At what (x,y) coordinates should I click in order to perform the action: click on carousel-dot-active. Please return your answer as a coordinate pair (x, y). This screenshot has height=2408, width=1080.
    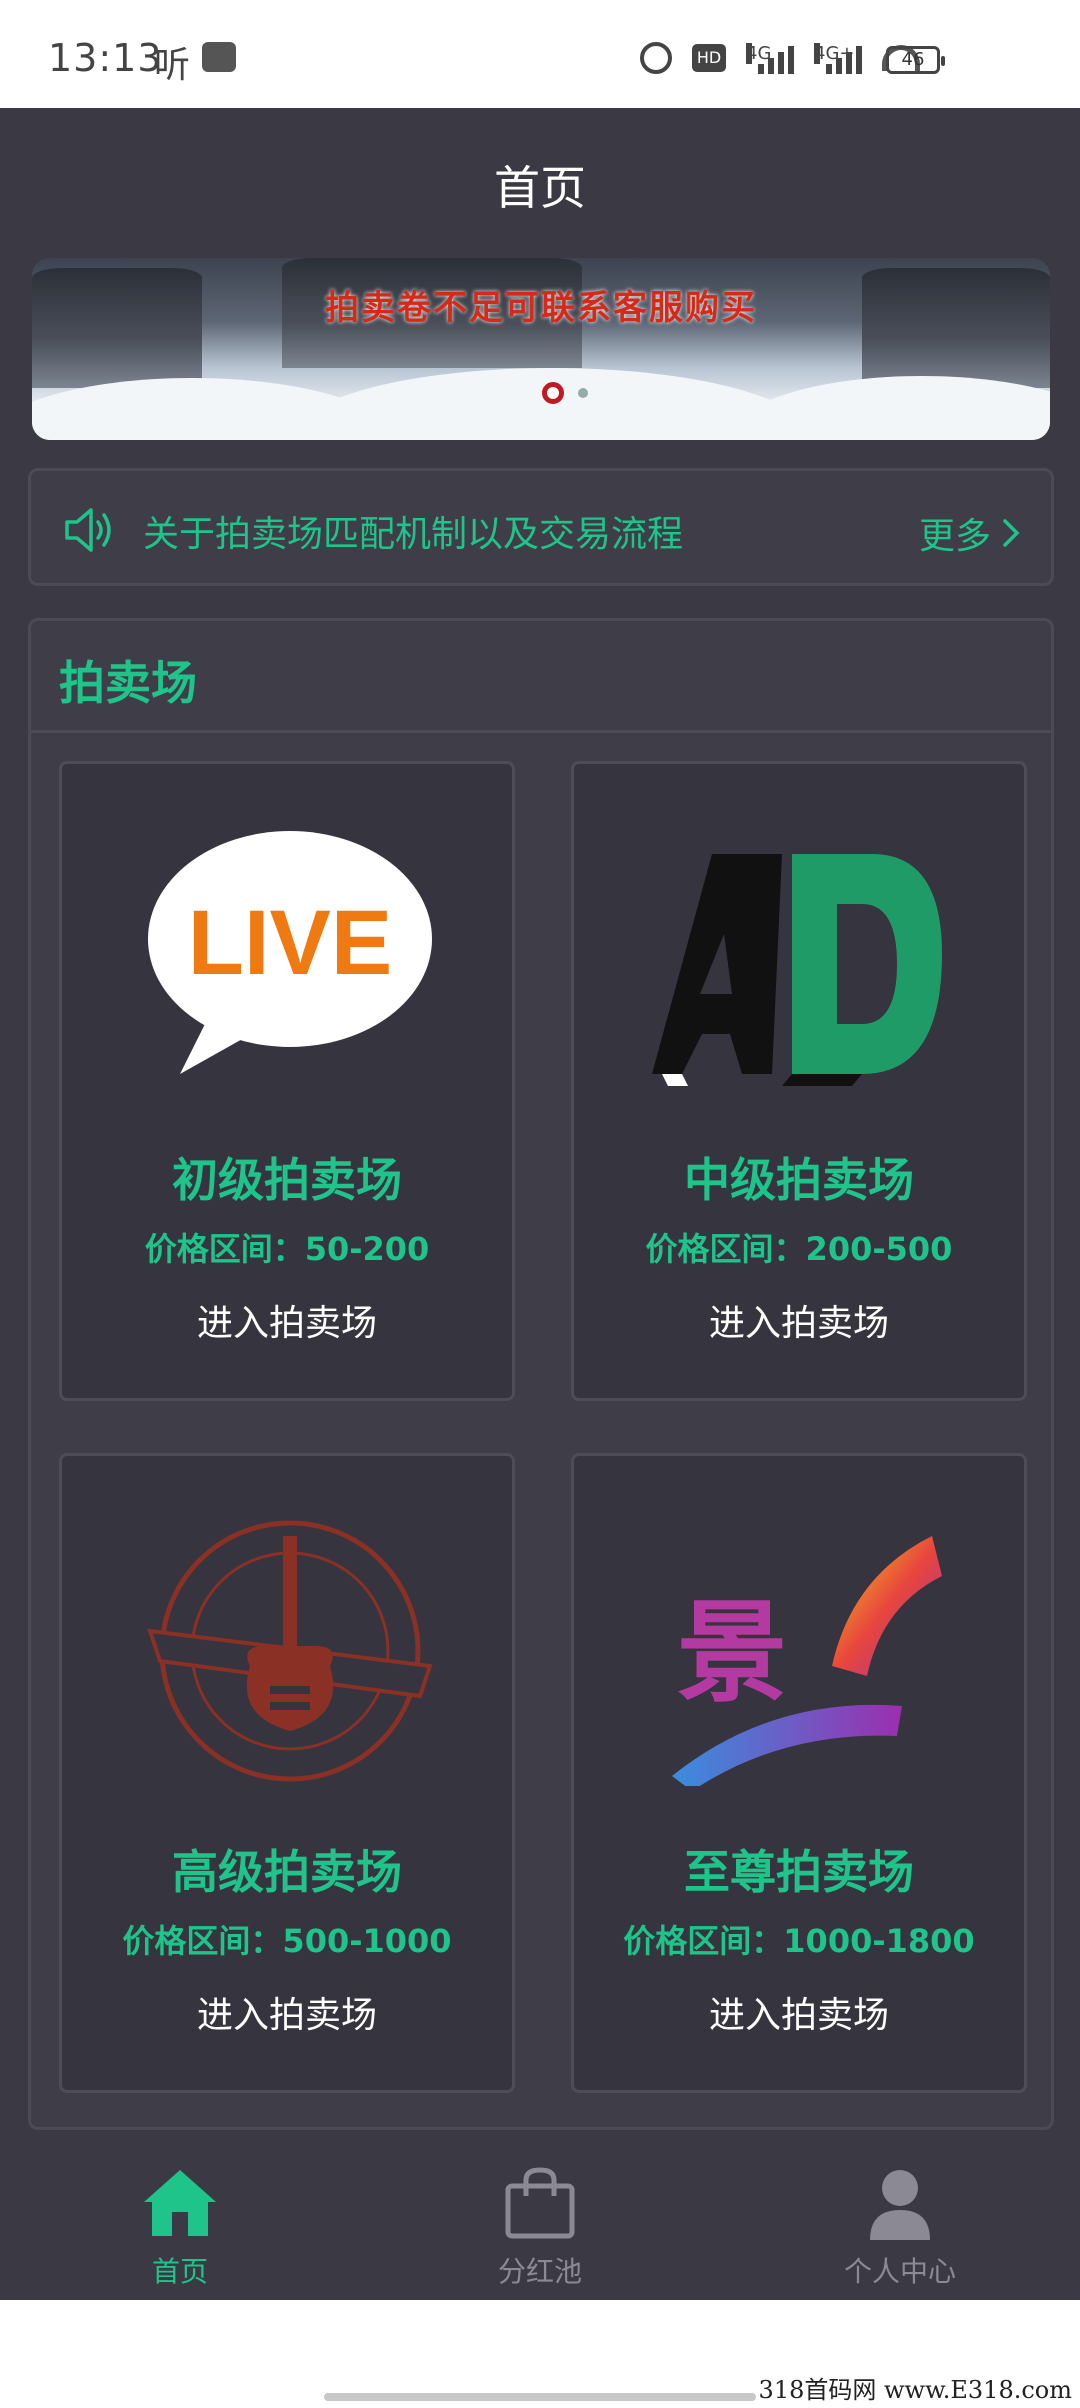
    Looking at the image, I should click on (553, 393).